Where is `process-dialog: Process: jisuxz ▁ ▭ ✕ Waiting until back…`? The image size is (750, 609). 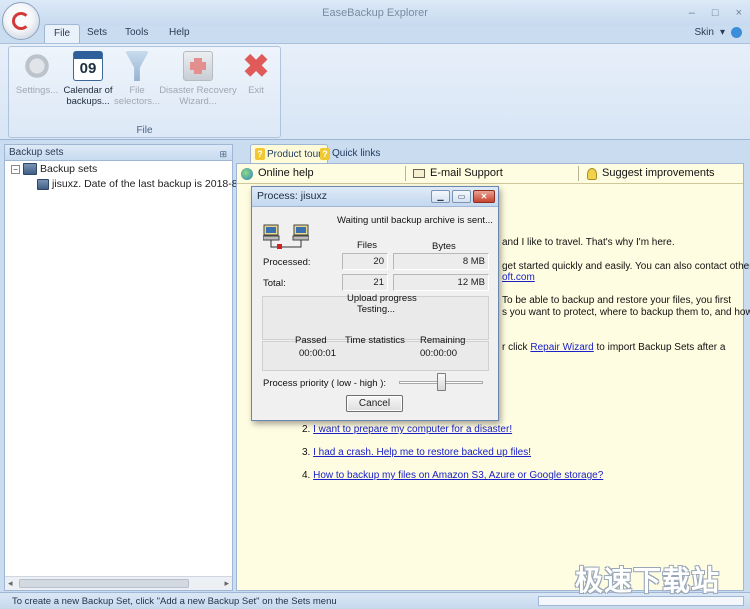
process-dialog: Process: jisuxz ▁ ▭ ✕ Waiting until back… is located at coordinates (375, 303).